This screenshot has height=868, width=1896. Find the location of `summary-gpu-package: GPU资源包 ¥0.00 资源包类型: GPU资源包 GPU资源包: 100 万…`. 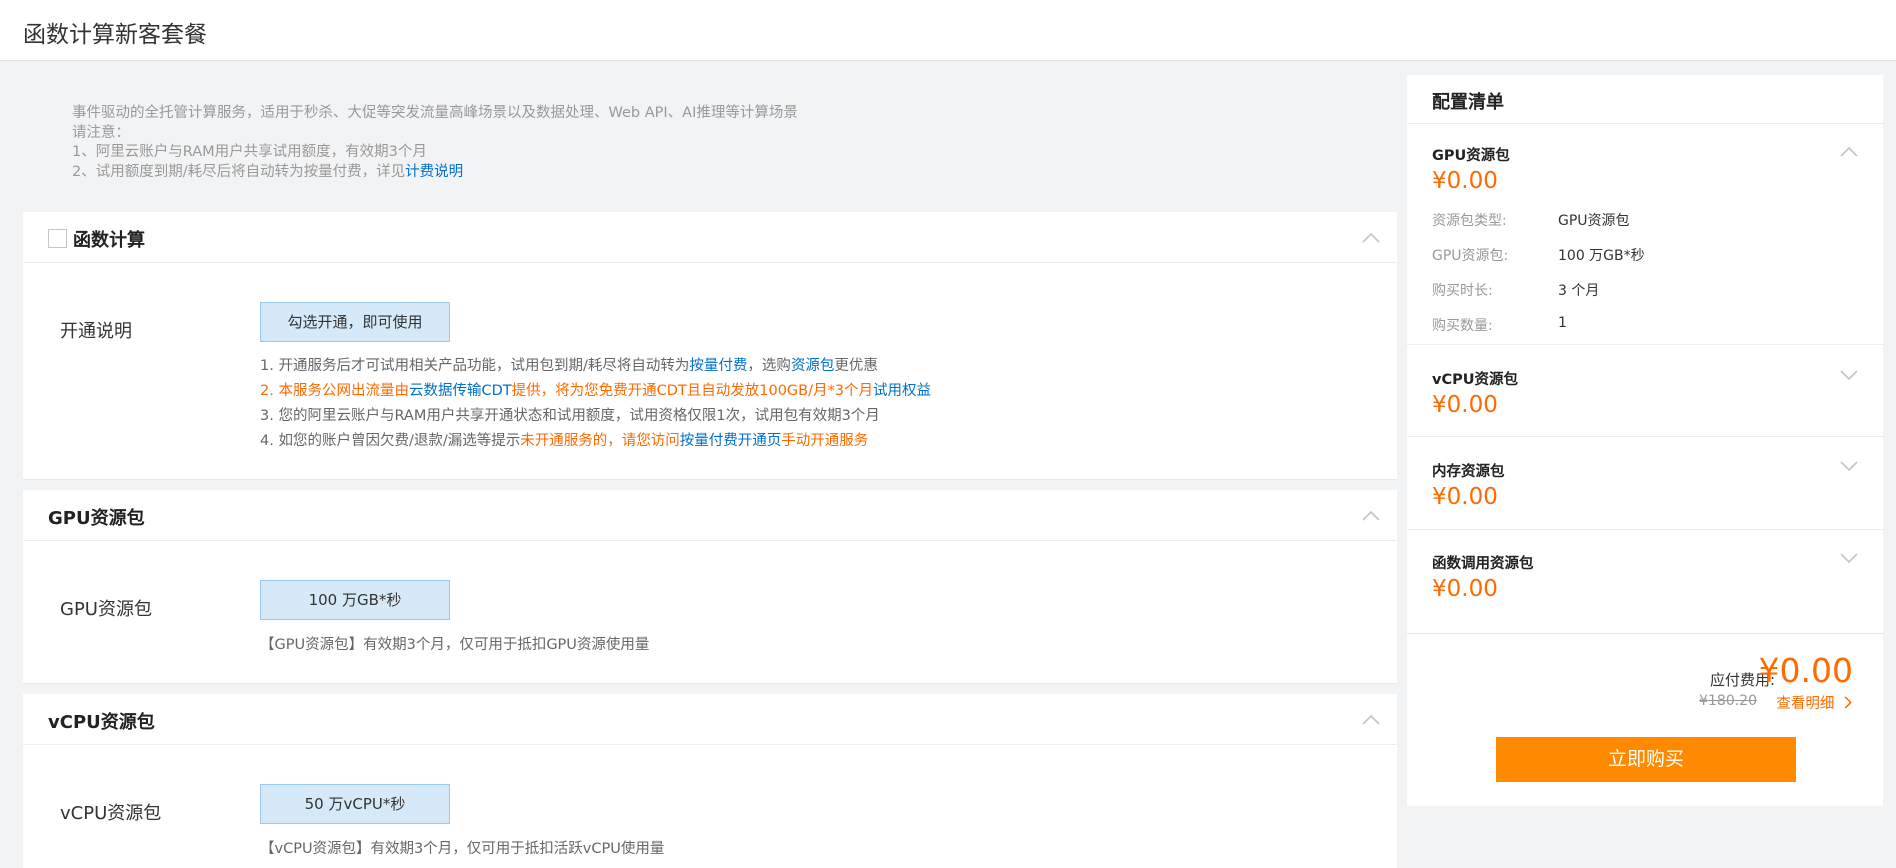

summary-gpu-package: GPU资源包 ¥0.00 资源包类型: GPU资源包 GPU资源包: 100 万… is located at coordinates (1645, 234).